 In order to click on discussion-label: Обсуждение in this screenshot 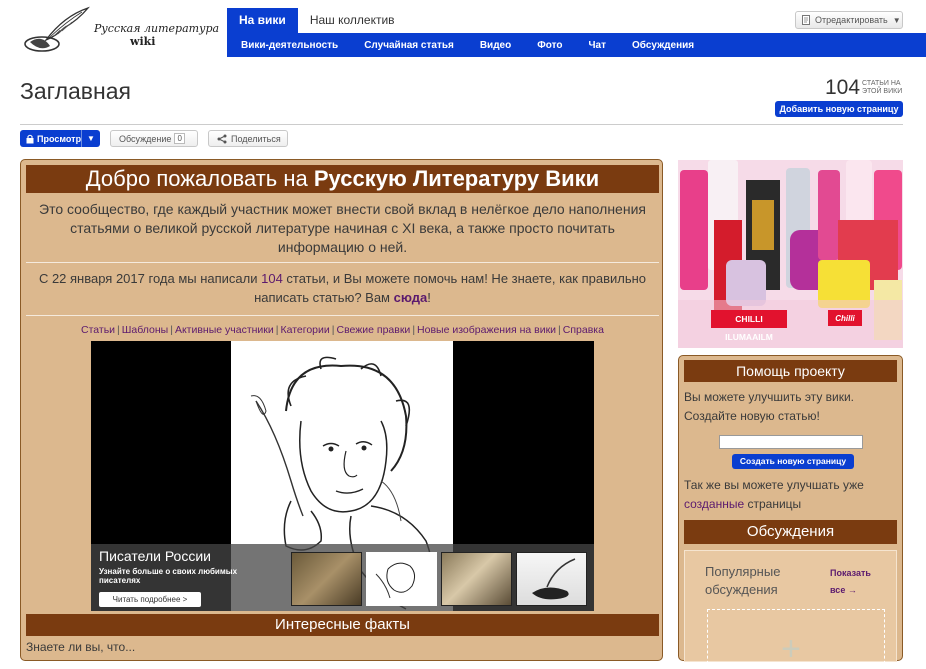, I will do `click(145, 138)`.